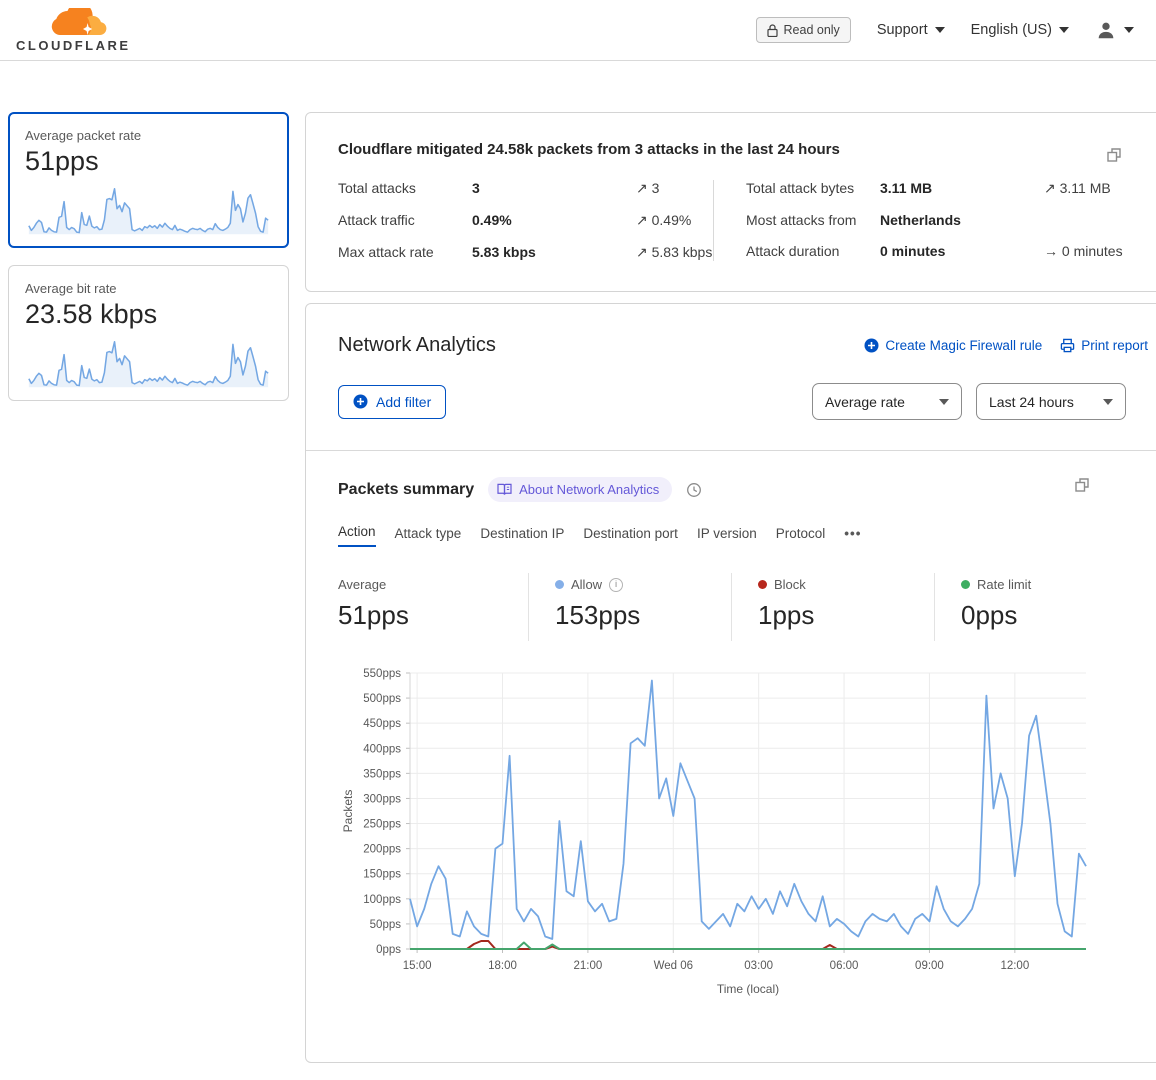  I want to click on create-rule-label: Create Magic Firewall rule, so click(964, 345).